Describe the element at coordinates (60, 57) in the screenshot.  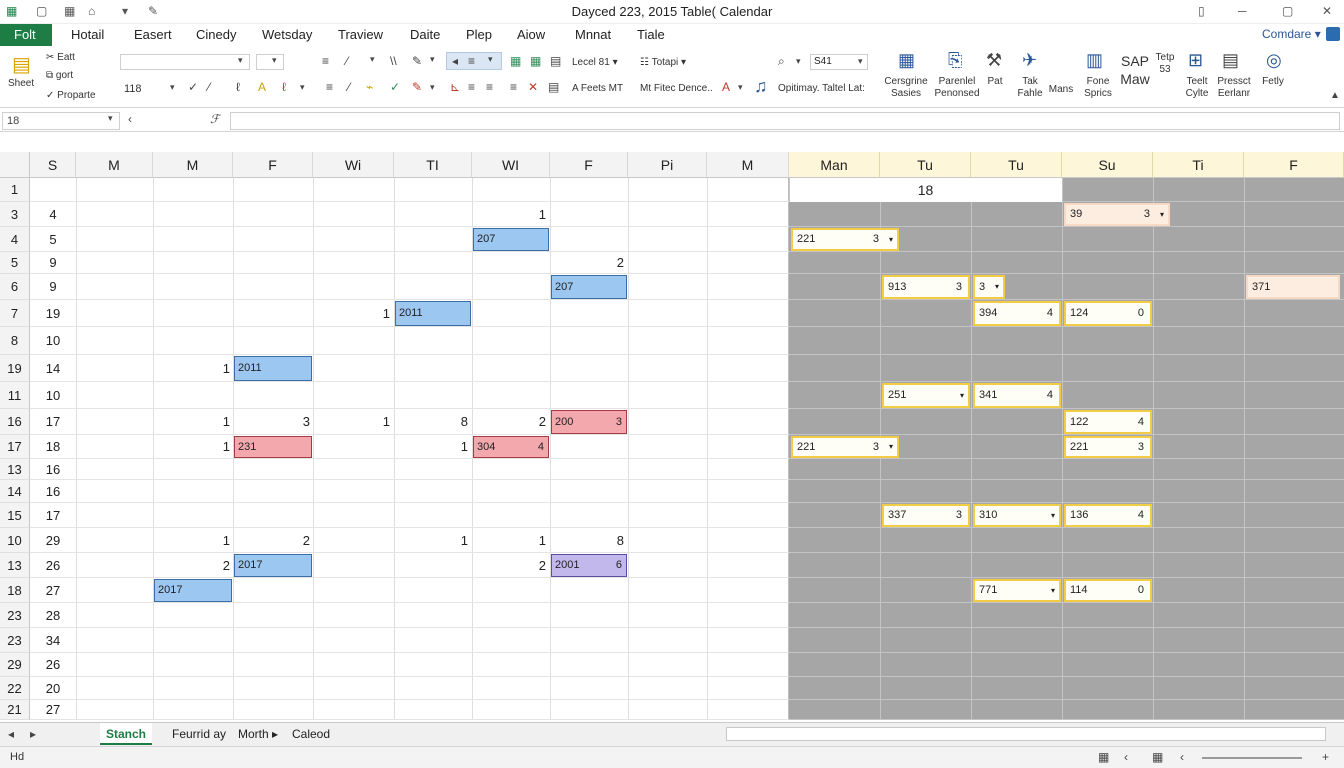
I see `edit-button: ✂ Eatt` at that location.